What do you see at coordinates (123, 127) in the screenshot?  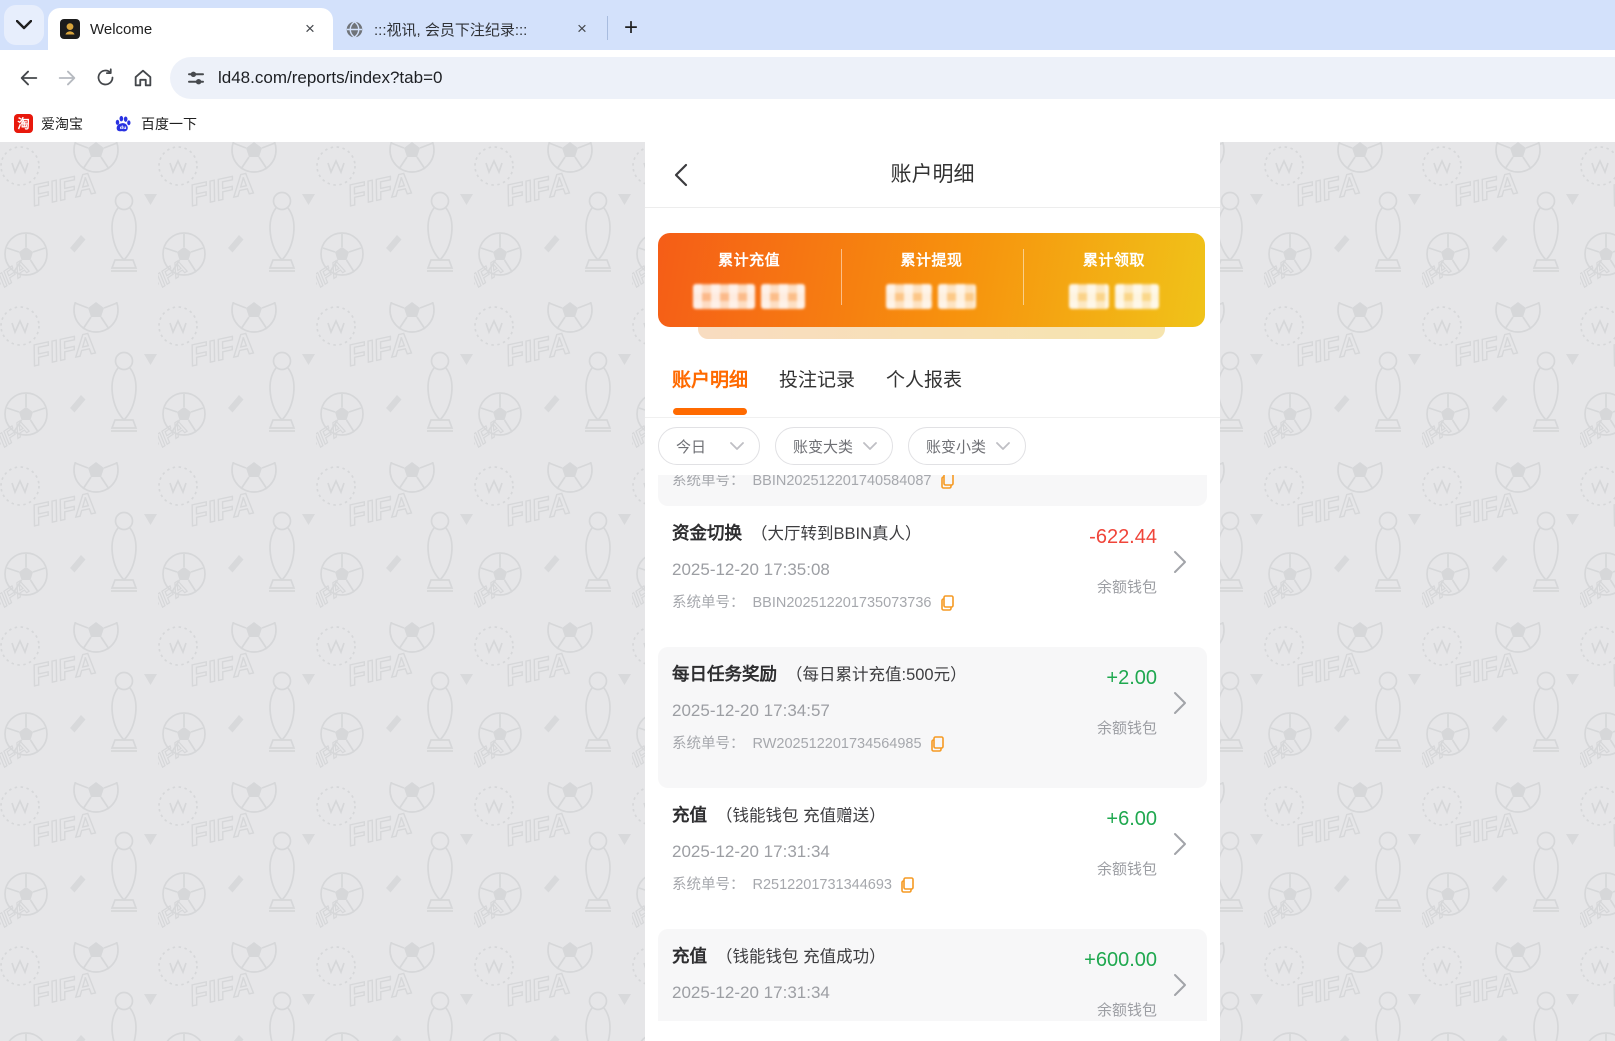 I see `svg-text: du` at bounding box center [123, 127].